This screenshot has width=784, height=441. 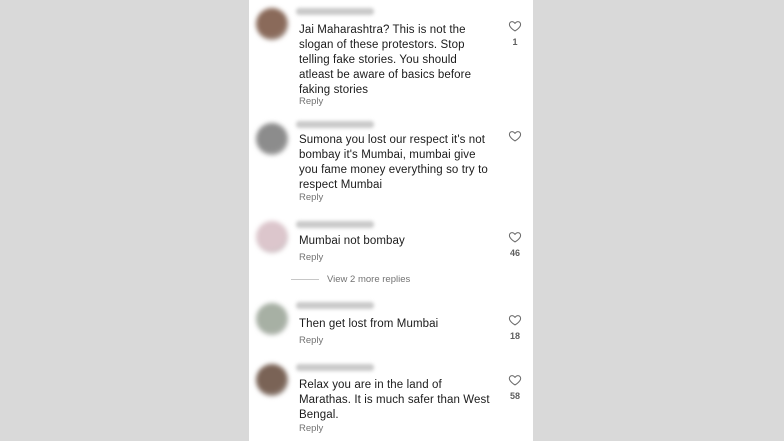 What do you see at coordinates (514, 253) in the screenshot?
I see `like-count: 46` at bounding box center [514, 253].